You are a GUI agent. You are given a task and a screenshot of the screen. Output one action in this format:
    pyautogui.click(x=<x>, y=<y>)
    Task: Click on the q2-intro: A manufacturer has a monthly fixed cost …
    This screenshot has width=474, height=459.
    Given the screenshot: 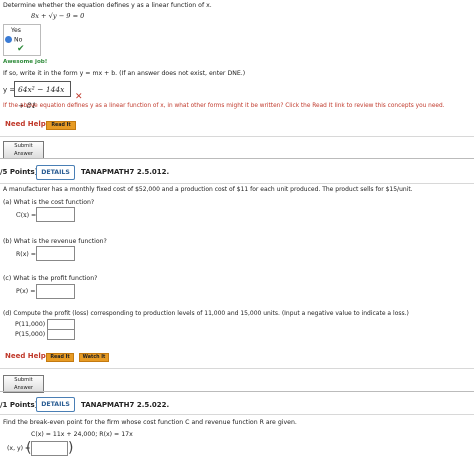 What is the action you would take?
    pyautogui.click(x=208, y=189)
    